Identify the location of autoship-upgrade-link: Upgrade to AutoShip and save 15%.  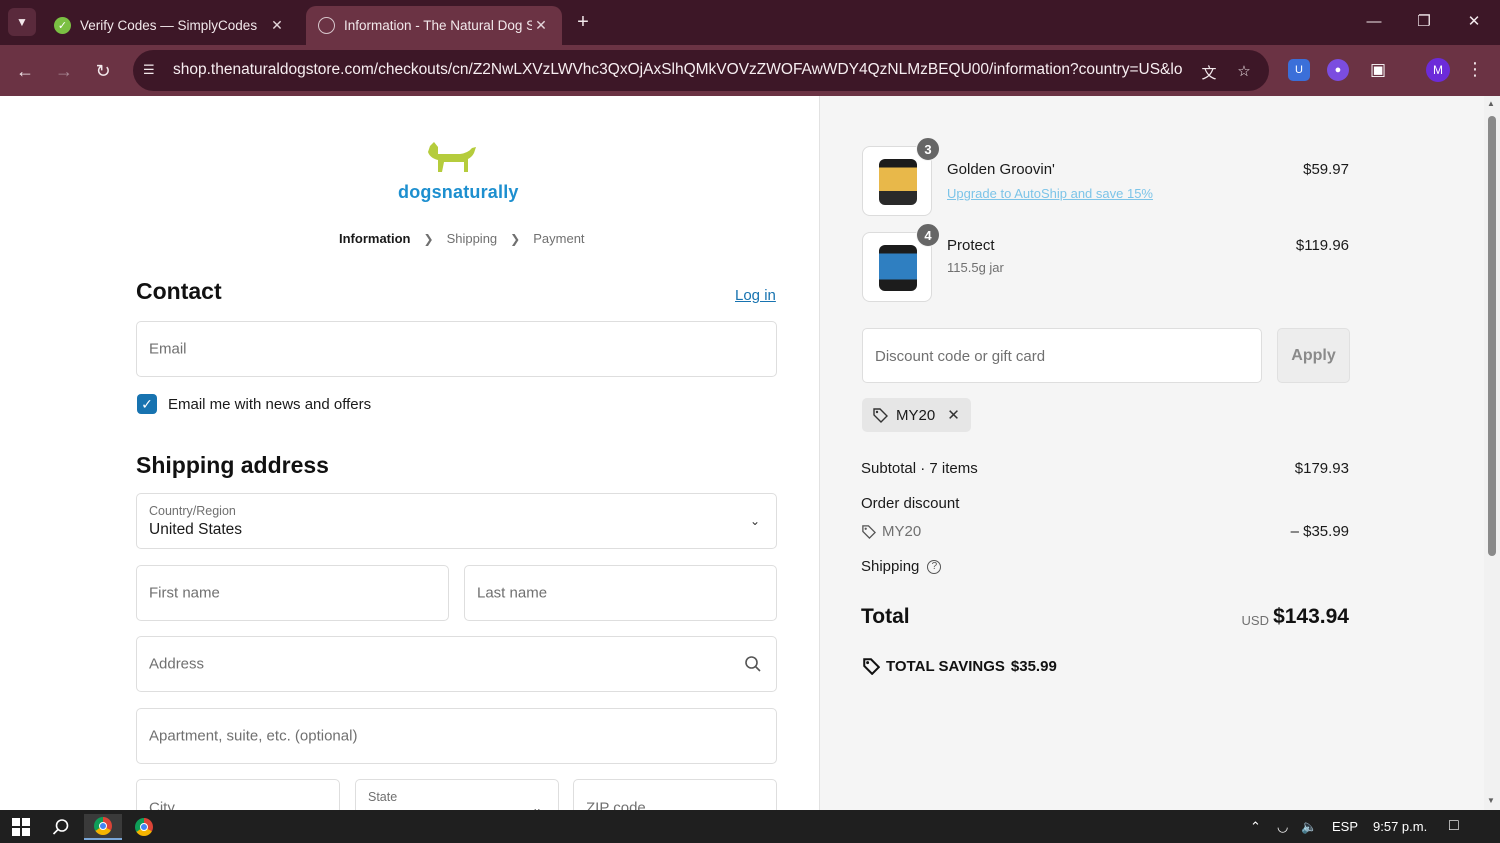
(1050, 193).